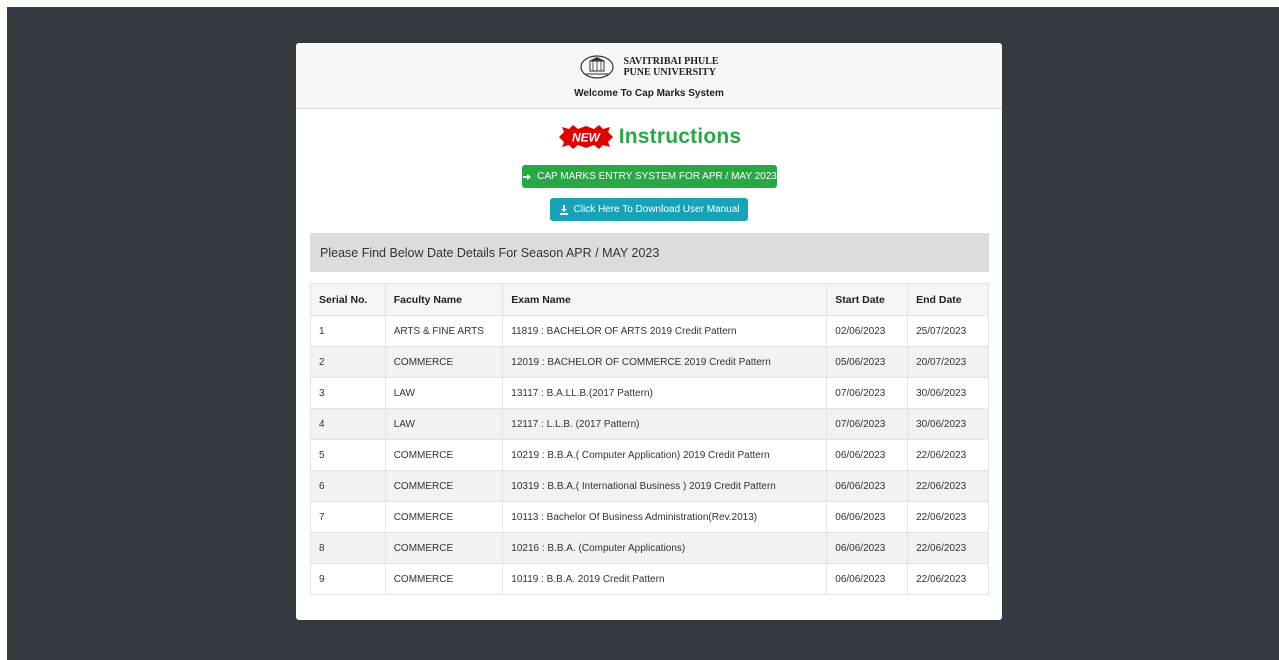 This screenshot has width=1279, height=660. I want to click on start-date-cell: 05/06/2023, so click(867, 362).